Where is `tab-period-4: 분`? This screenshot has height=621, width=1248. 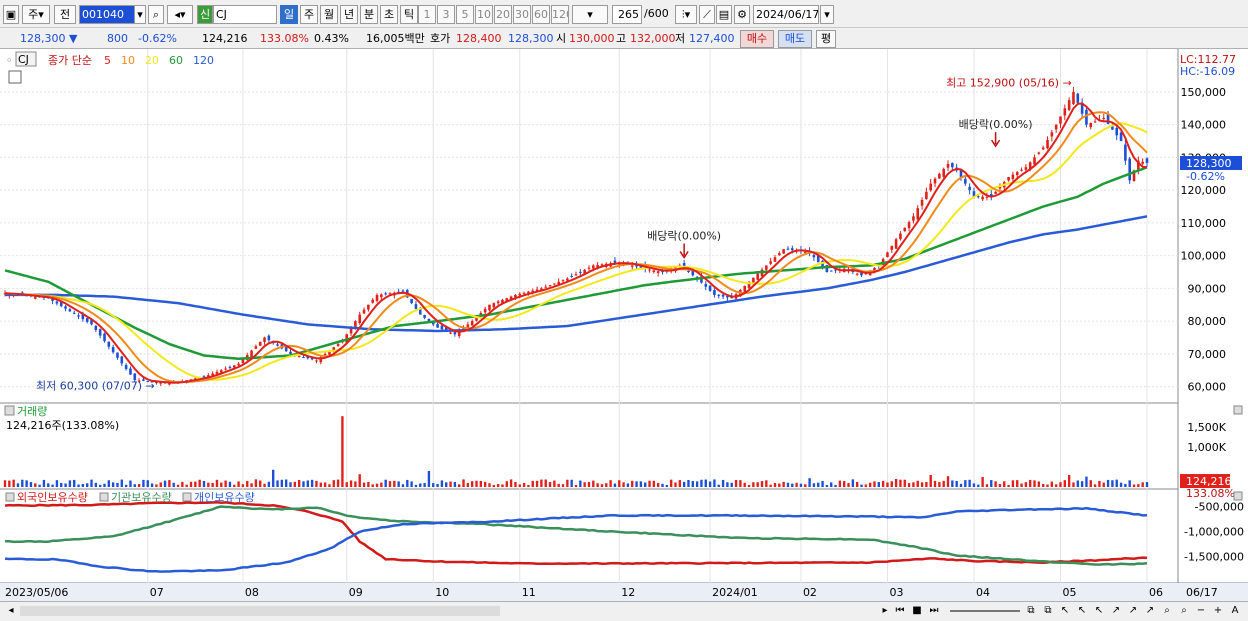 tab-period-4: 분 is located at coordinates (369, 14).